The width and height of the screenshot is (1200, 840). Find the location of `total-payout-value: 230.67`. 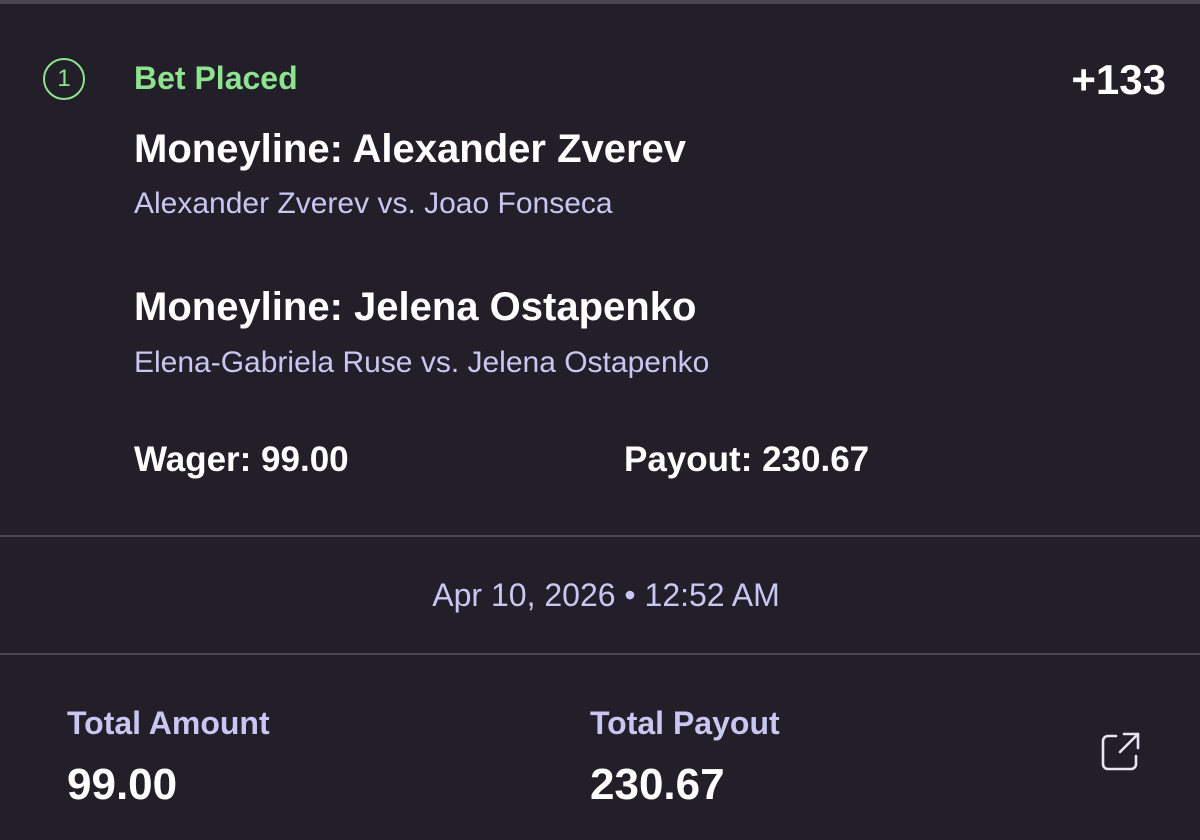

total-payout-value: 230.67 is located at coordinates (657, 784).